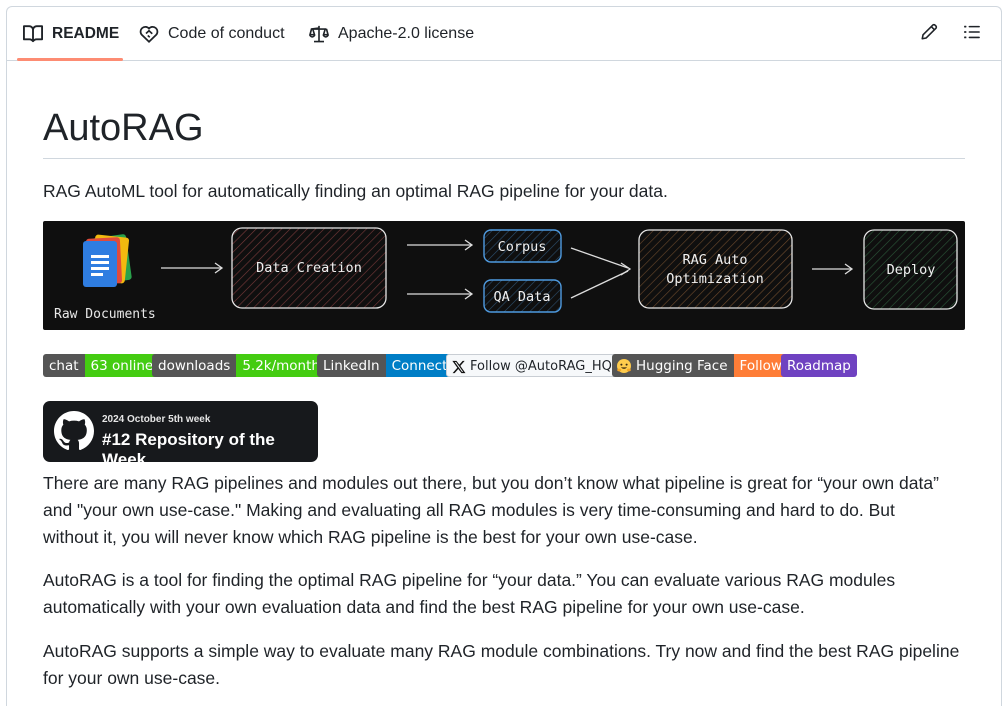 The width and height of the screenshot is (1006, 706). I want to click on rag-auto-optimization-box, so click(715, 269).